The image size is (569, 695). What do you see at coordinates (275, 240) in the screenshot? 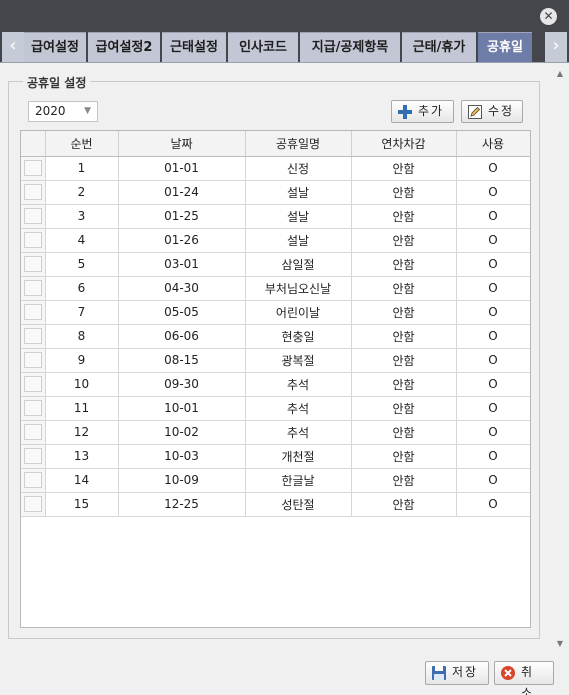
I see `table-row: 4 01-26 설날 안함 O` at bounding box center [275, 240].